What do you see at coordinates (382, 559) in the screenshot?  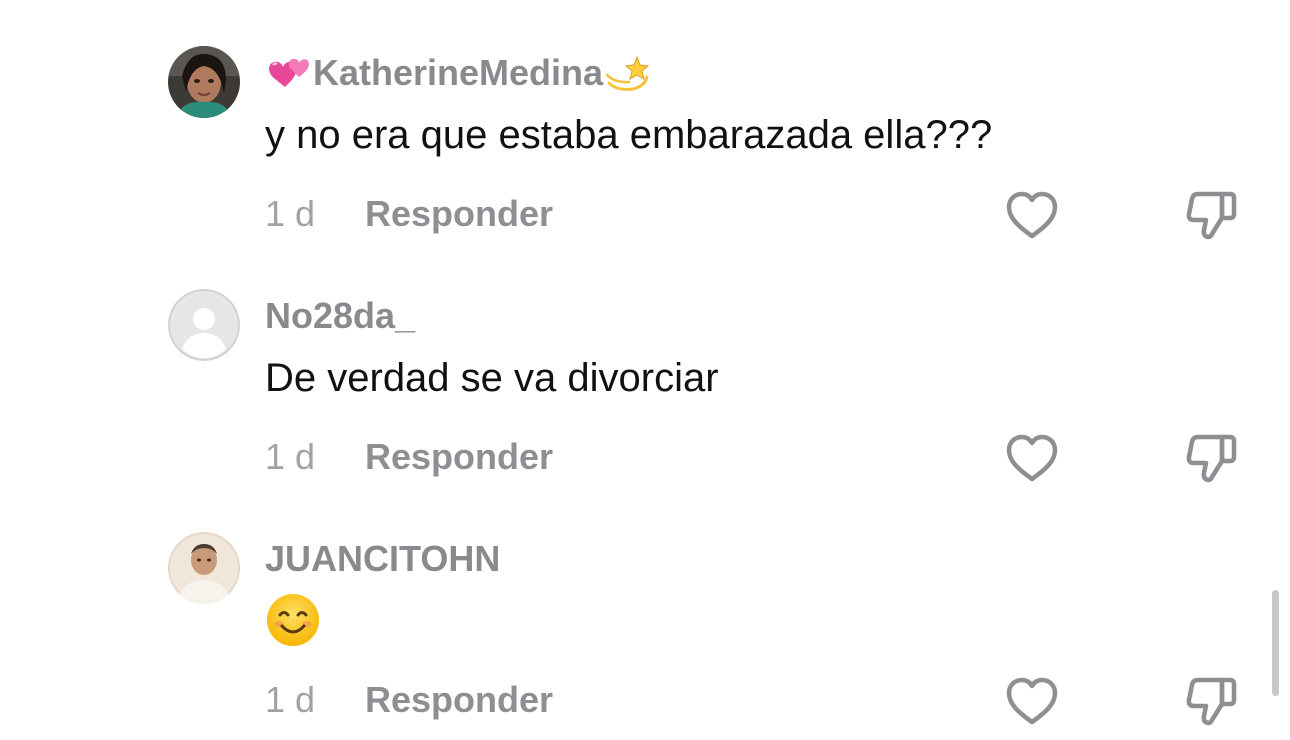 I see `username: JUANCITOHN` at bounding box center [382, 559].